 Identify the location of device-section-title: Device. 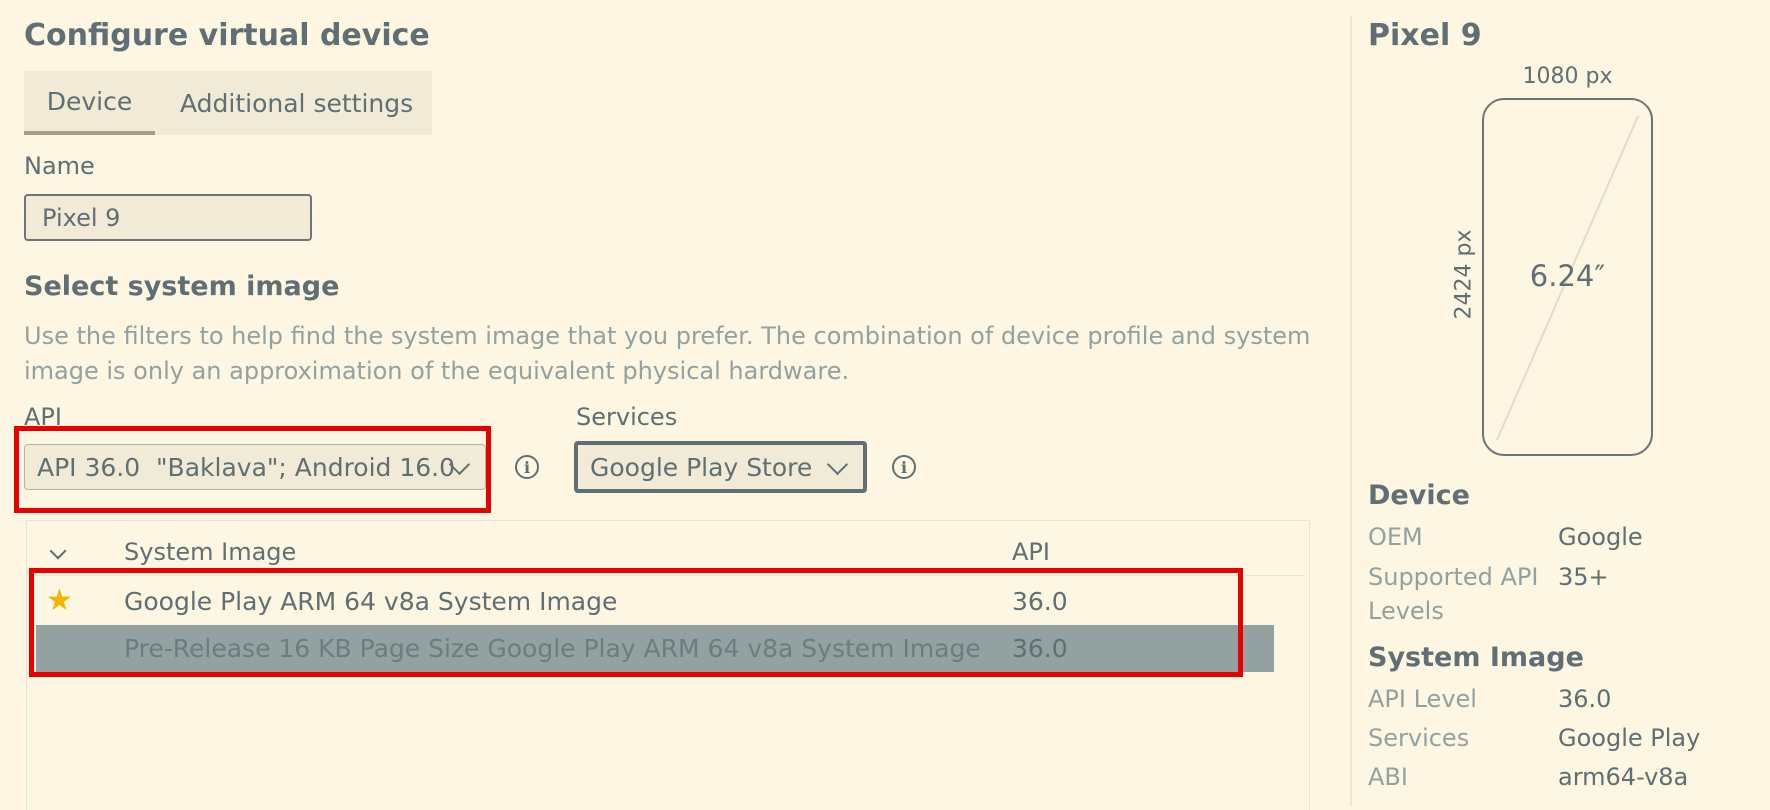
(1419, 495).